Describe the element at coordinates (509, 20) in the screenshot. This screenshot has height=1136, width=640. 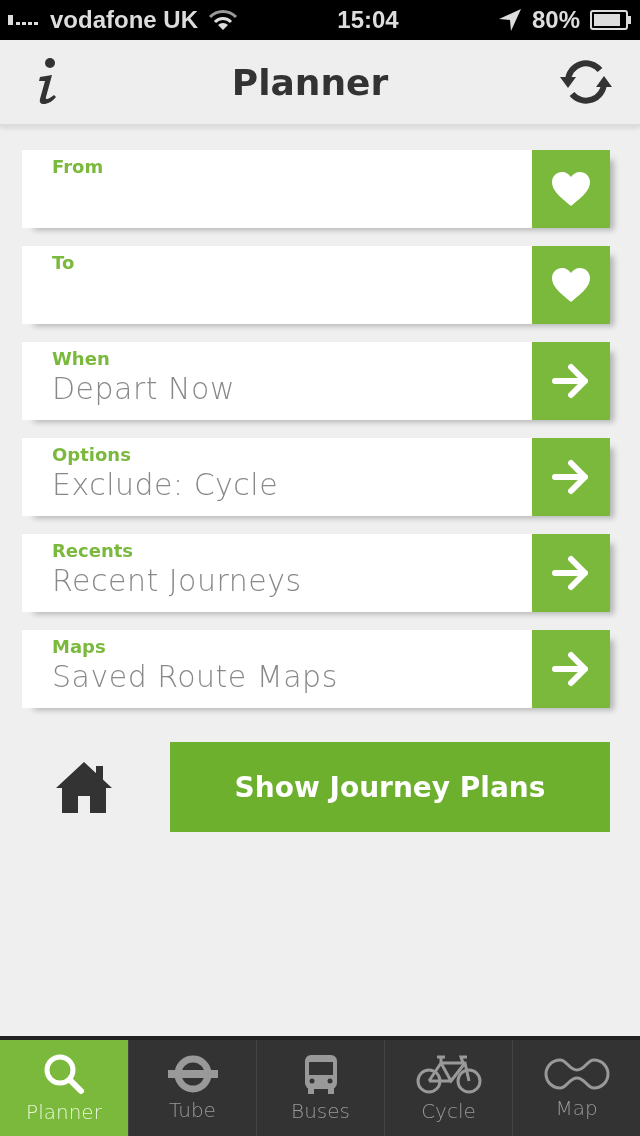
I see `location-arrow-icon` at that location.